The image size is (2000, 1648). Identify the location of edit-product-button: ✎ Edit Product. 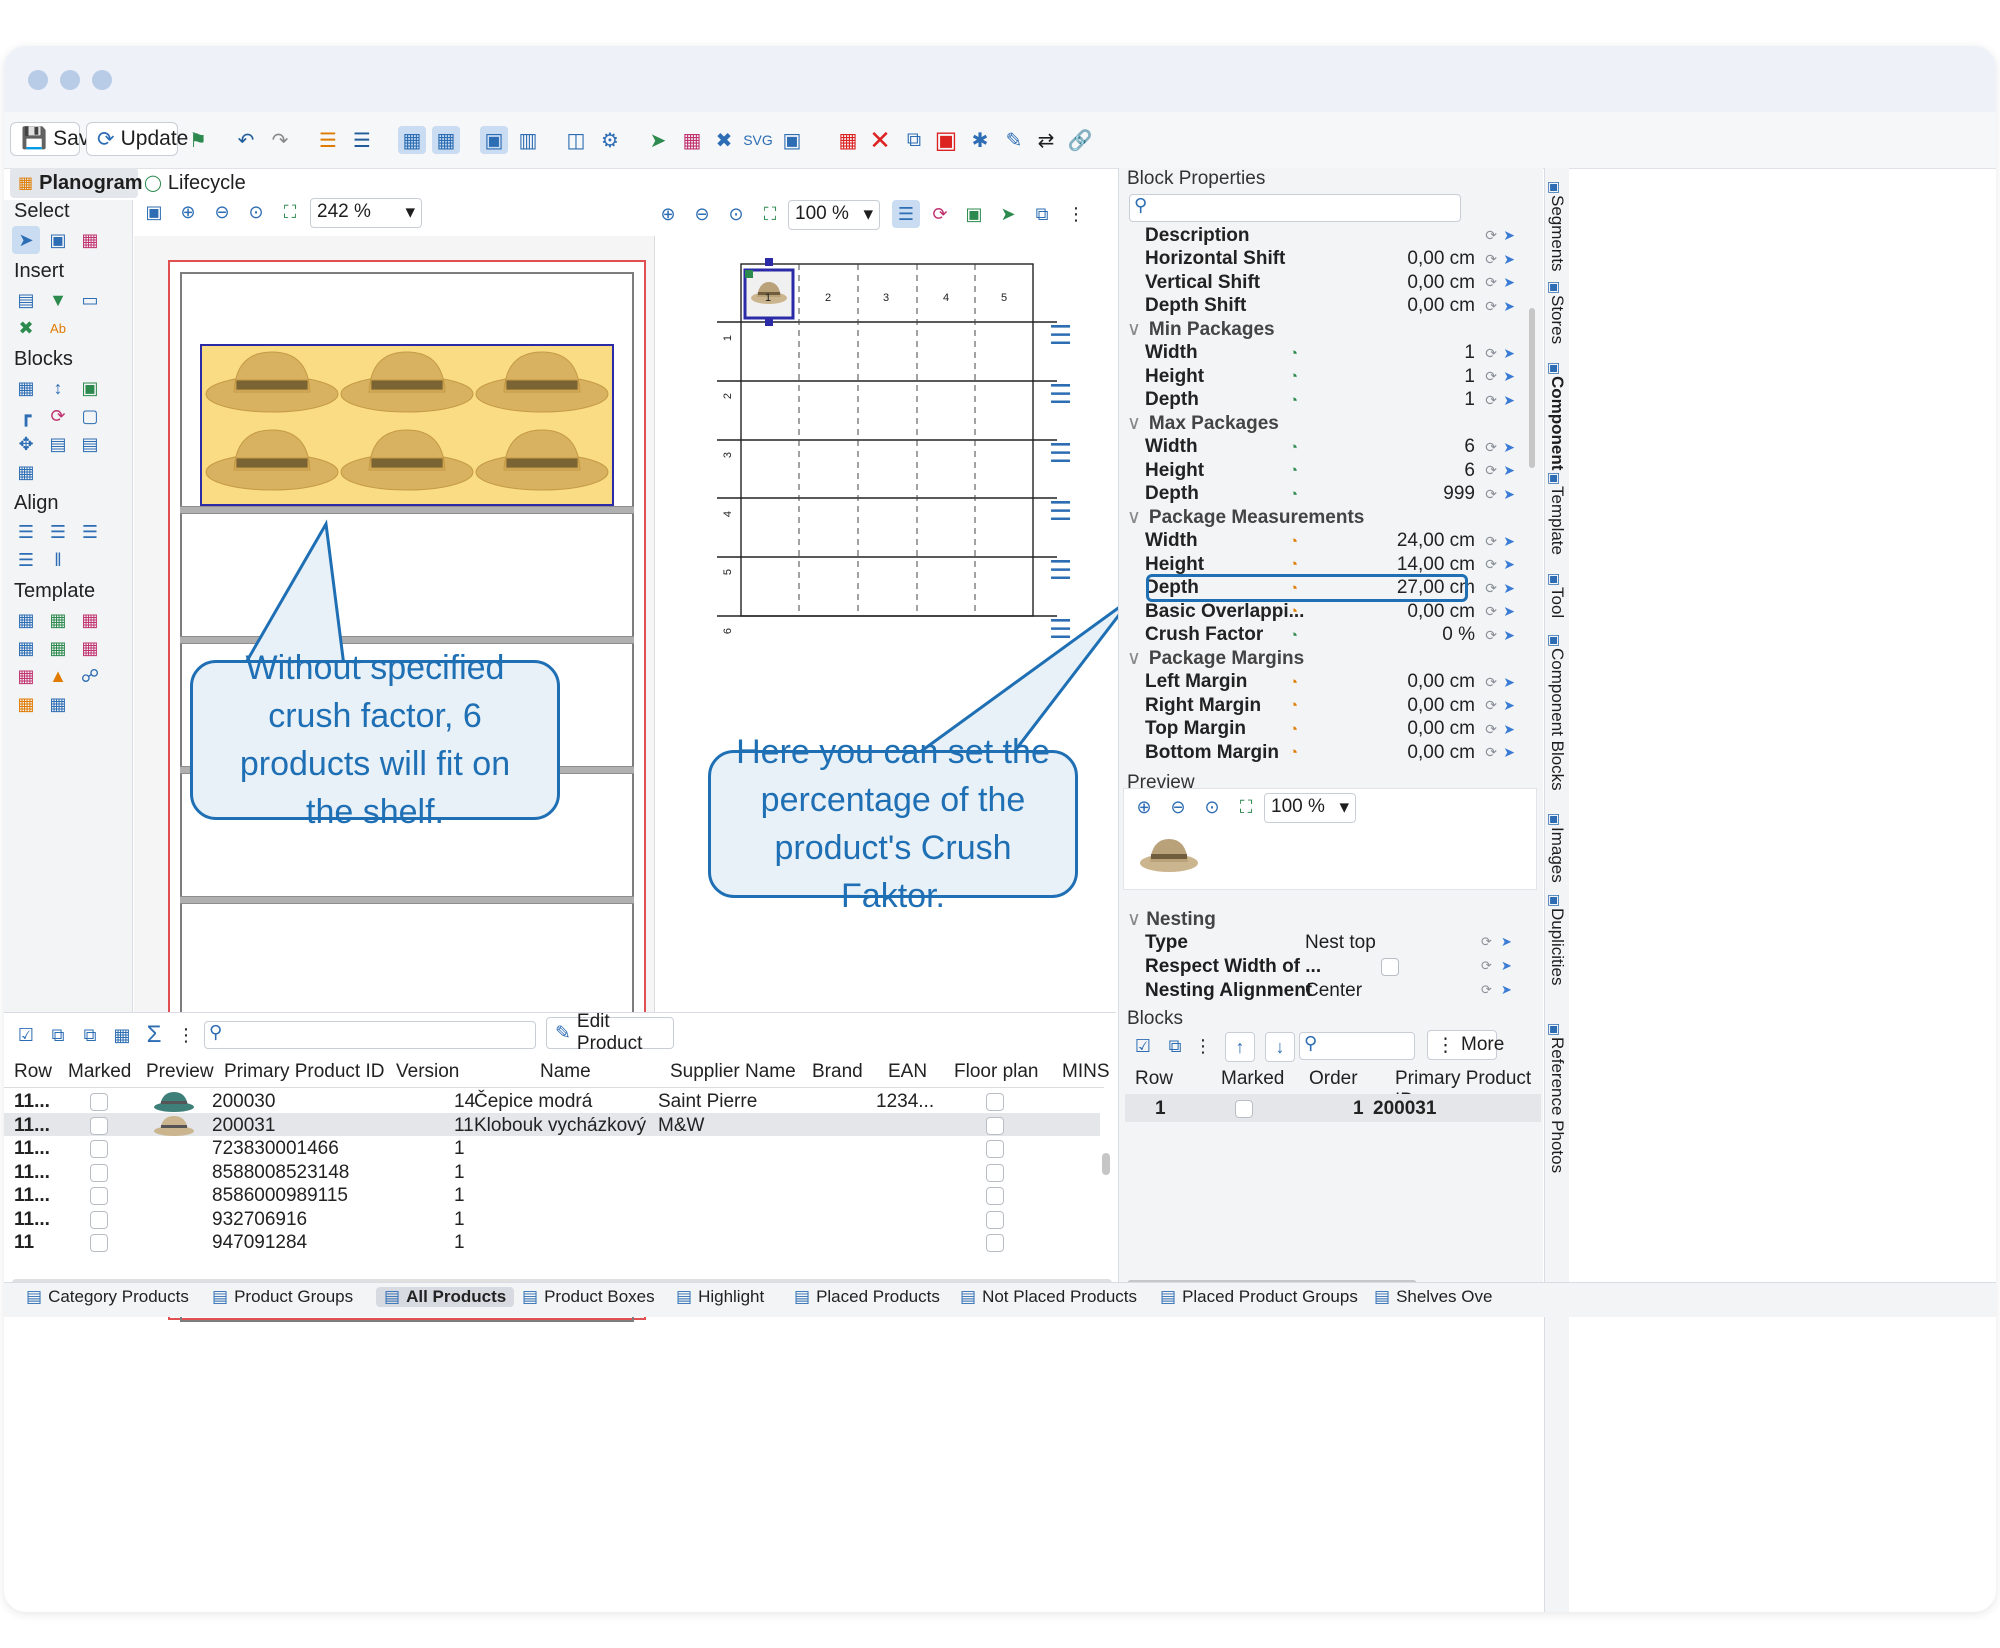
(610, 1032).